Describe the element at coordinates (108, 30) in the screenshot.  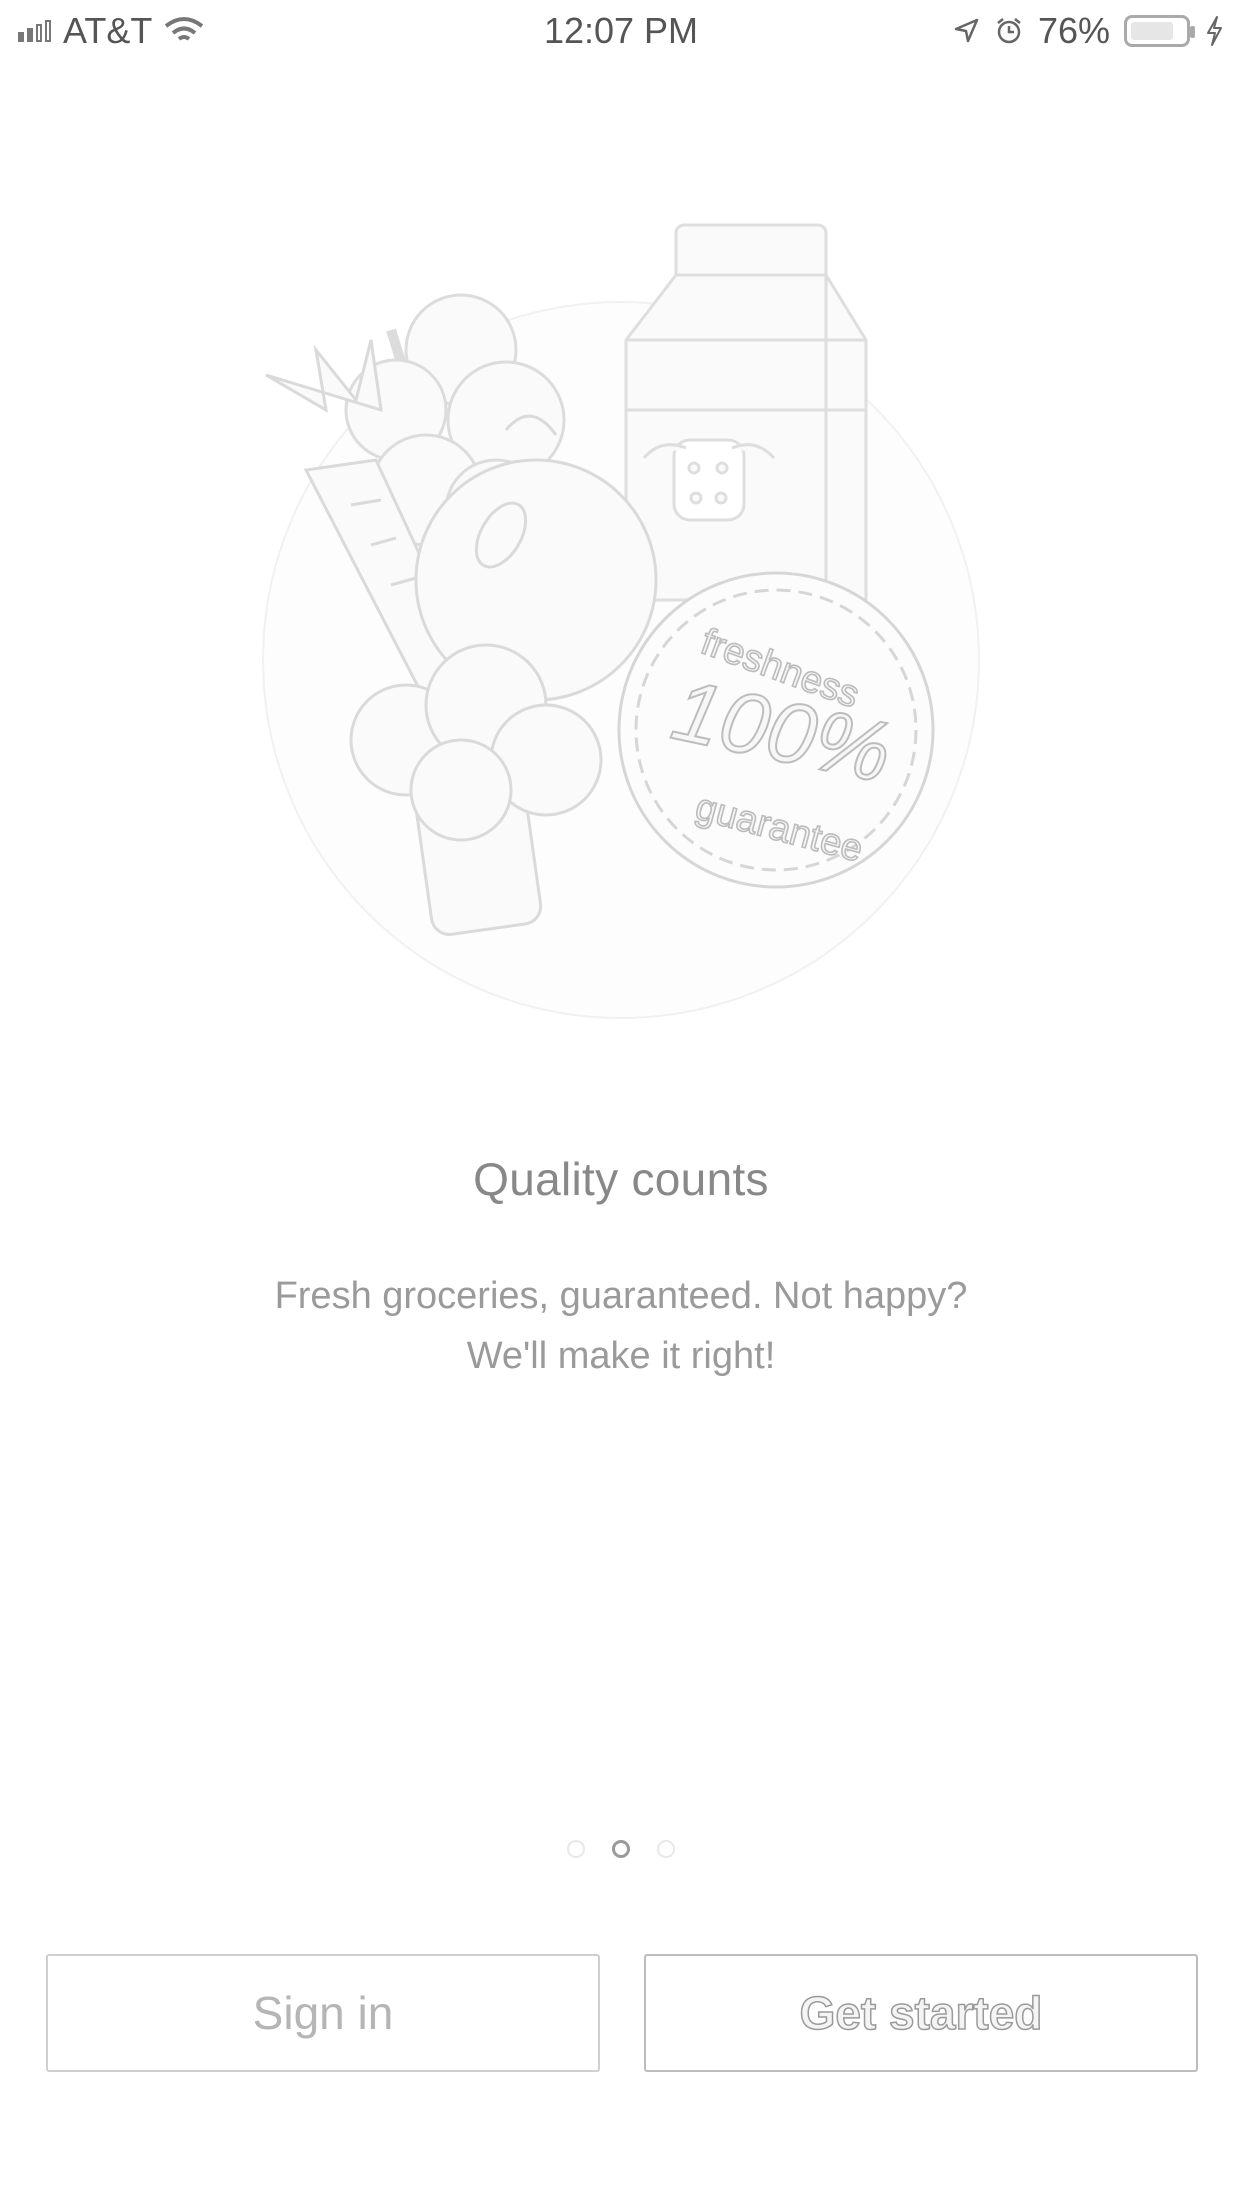
I see `carrier-label: AT&T` at that location.